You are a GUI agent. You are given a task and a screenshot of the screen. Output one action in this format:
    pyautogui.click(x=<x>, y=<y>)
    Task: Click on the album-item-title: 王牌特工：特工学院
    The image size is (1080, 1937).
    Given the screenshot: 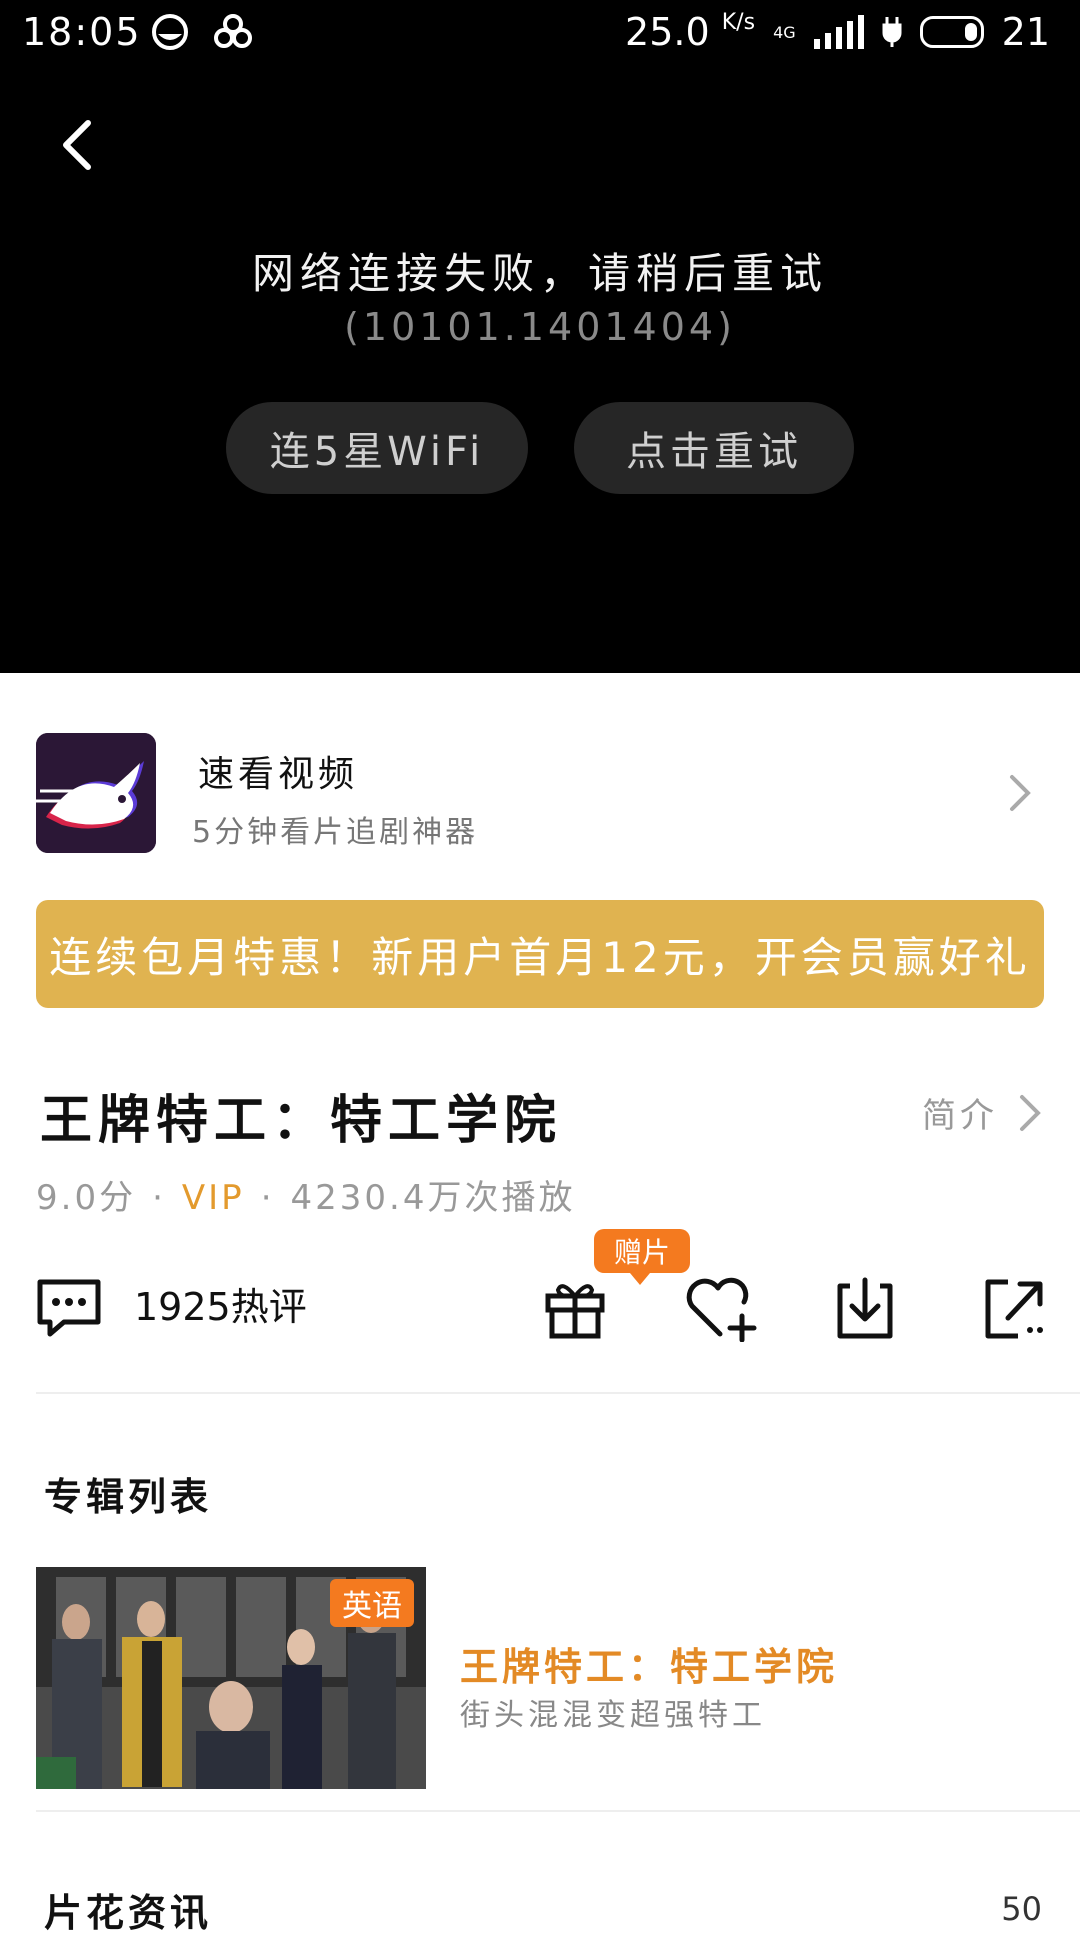 What is the action you would take?
    pyautogui.click(x=649, y=1663)
    